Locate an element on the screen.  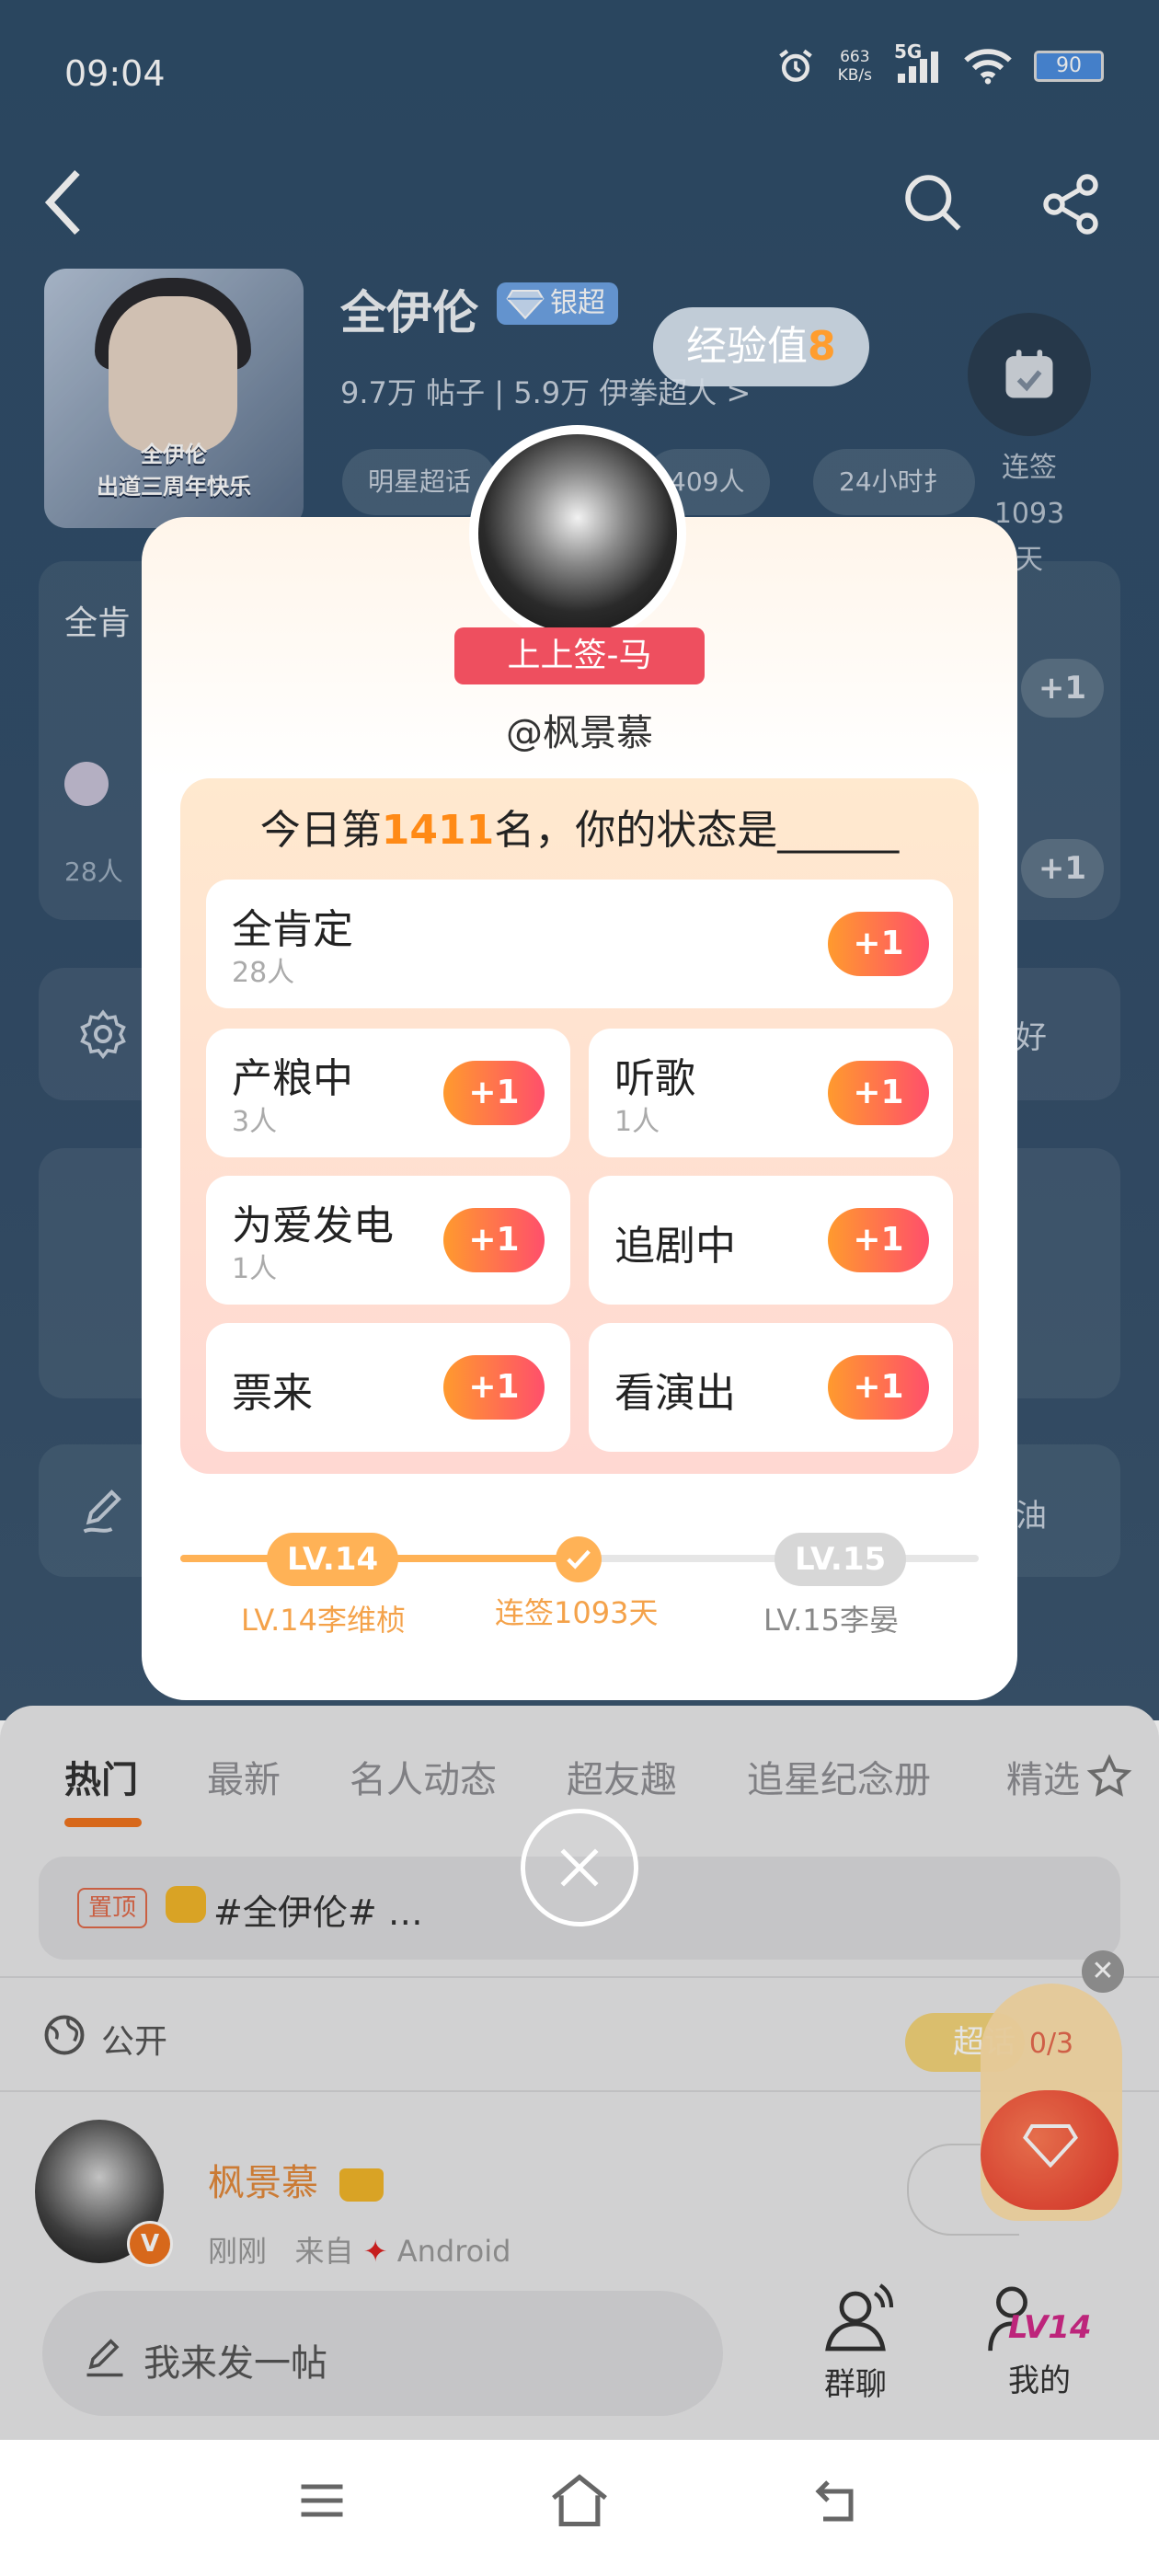
status-option: 追剧中 +1 is located at coordinates (771, 1240).